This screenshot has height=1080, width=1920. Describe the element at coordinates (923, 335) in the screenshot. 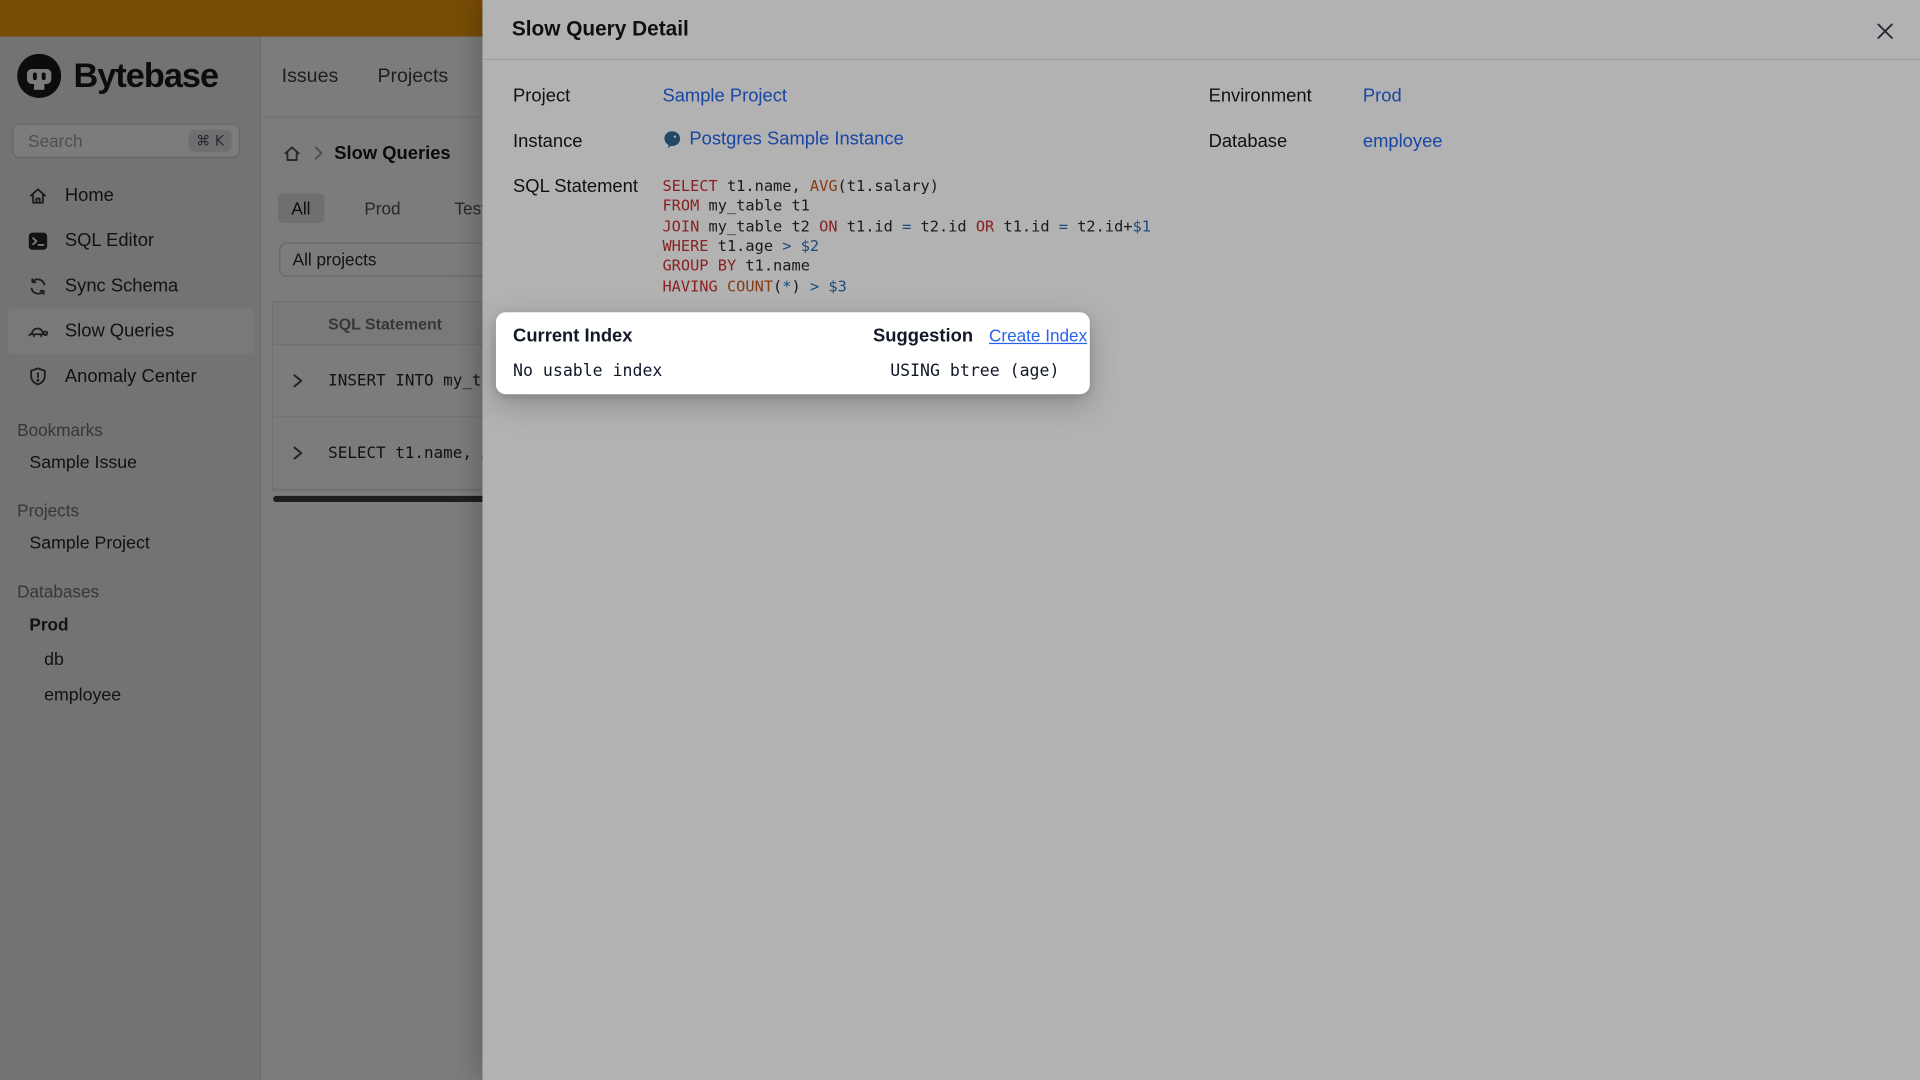

I see `suggestion-label: Suggestion` at that location.